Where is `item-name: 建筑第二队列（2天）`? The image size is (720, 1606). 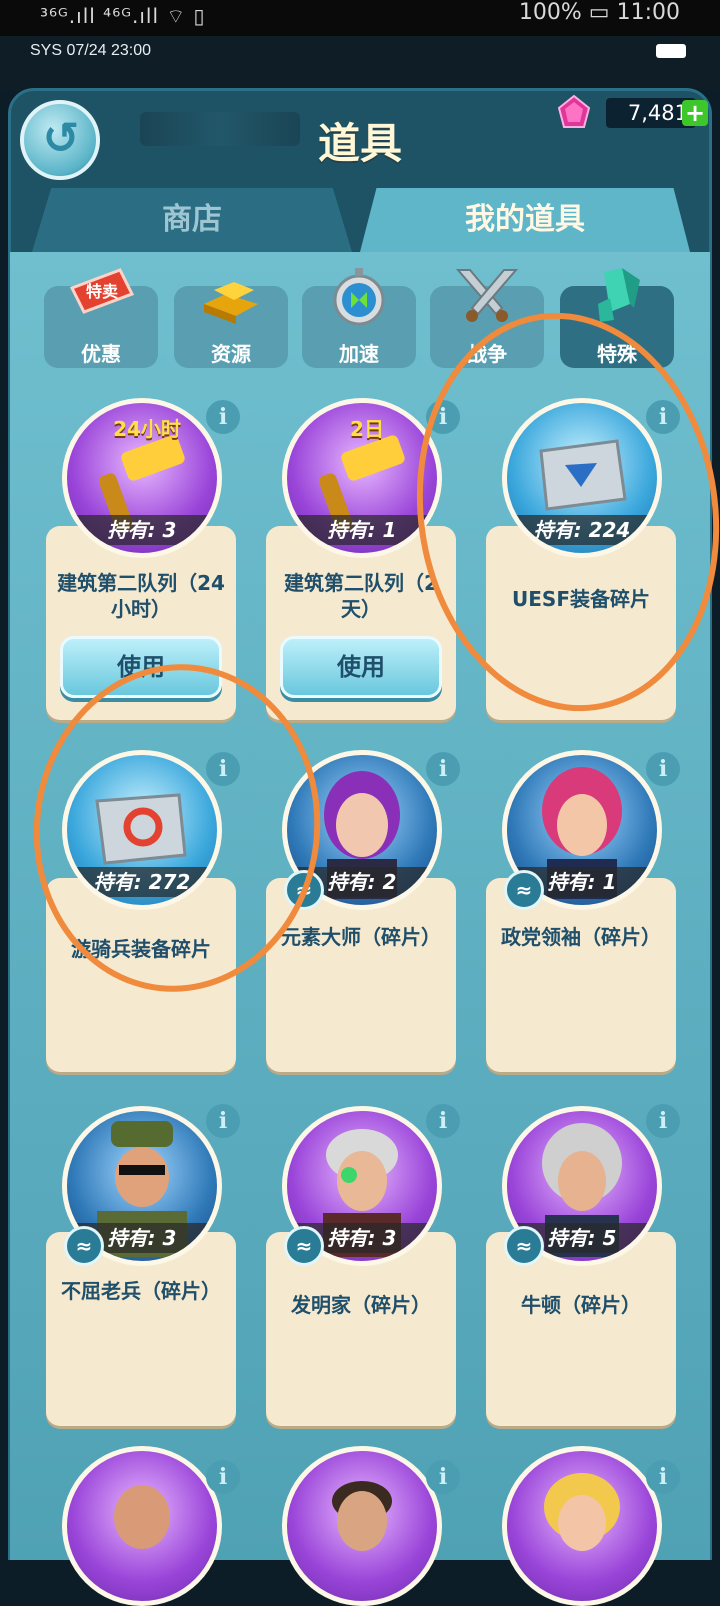 item-name: 建筑第二队列（2天） is located at coordinates (361, 596).